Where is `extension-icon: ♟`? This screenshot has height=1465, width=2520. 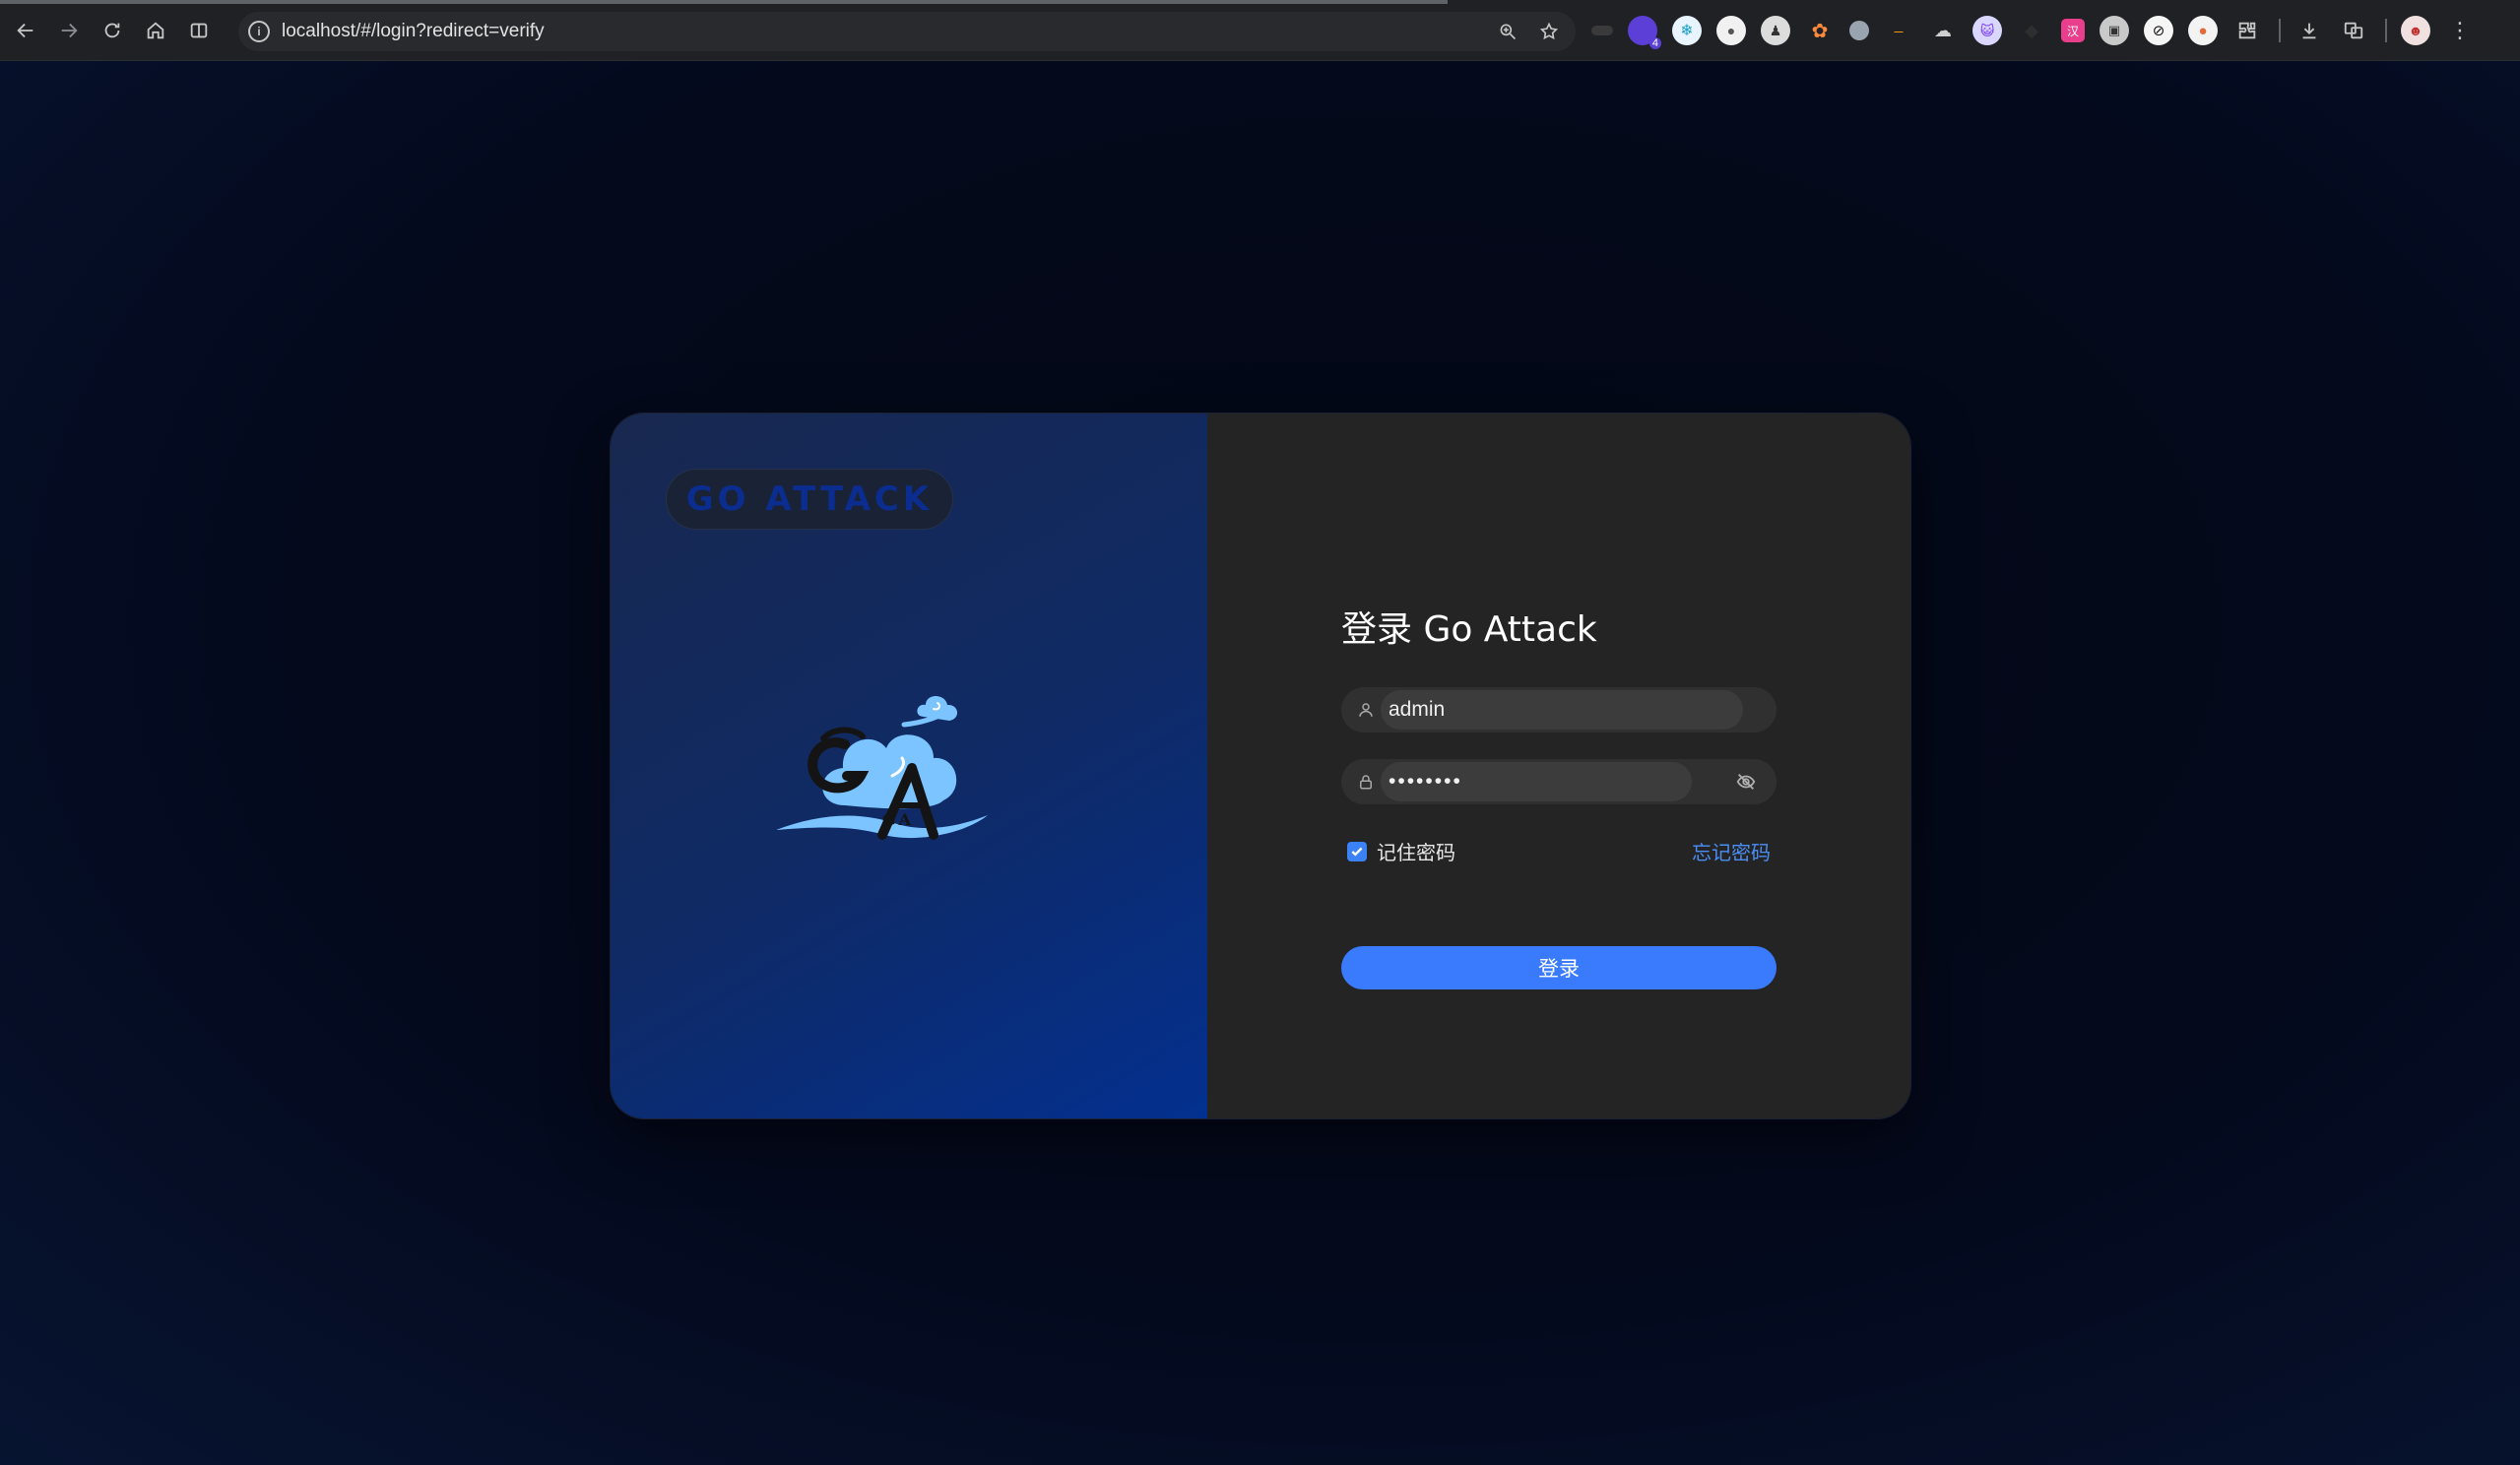 extension-icon: ♟ is located at coordinates (1775, 30).